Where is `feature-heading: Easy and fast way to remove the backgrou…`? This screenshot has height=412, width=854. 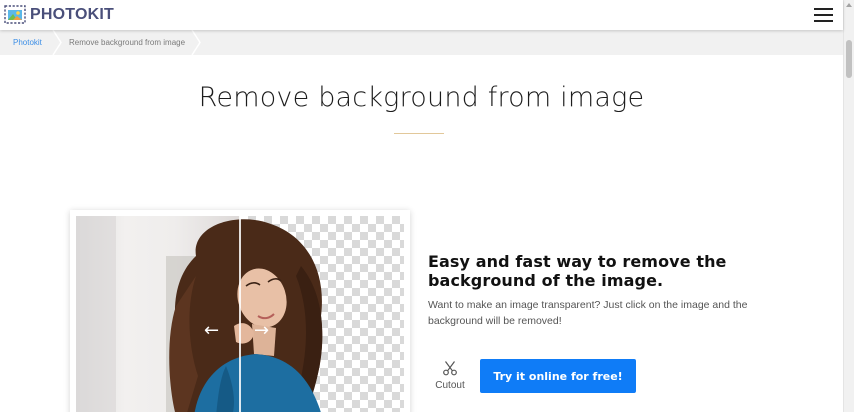
feature-heading: Easy and fast way to remove the backgrou… is located at coordinates (577, 271).